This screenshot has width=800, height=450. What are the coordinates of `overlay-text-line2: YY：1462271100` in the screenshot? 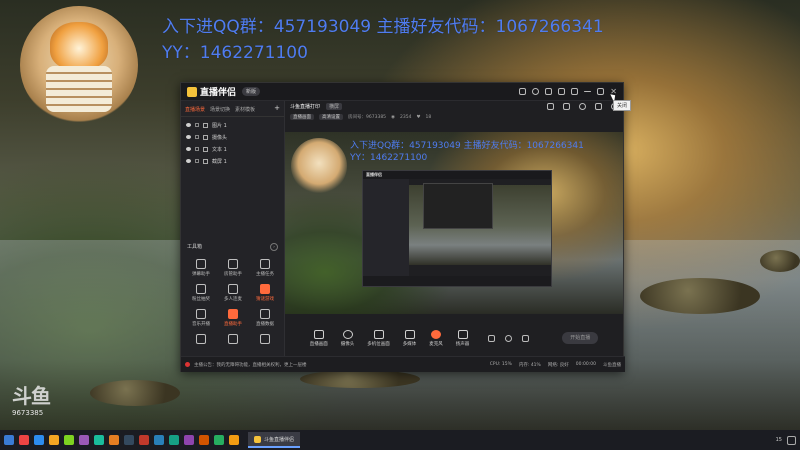 It's located at (235, 53).